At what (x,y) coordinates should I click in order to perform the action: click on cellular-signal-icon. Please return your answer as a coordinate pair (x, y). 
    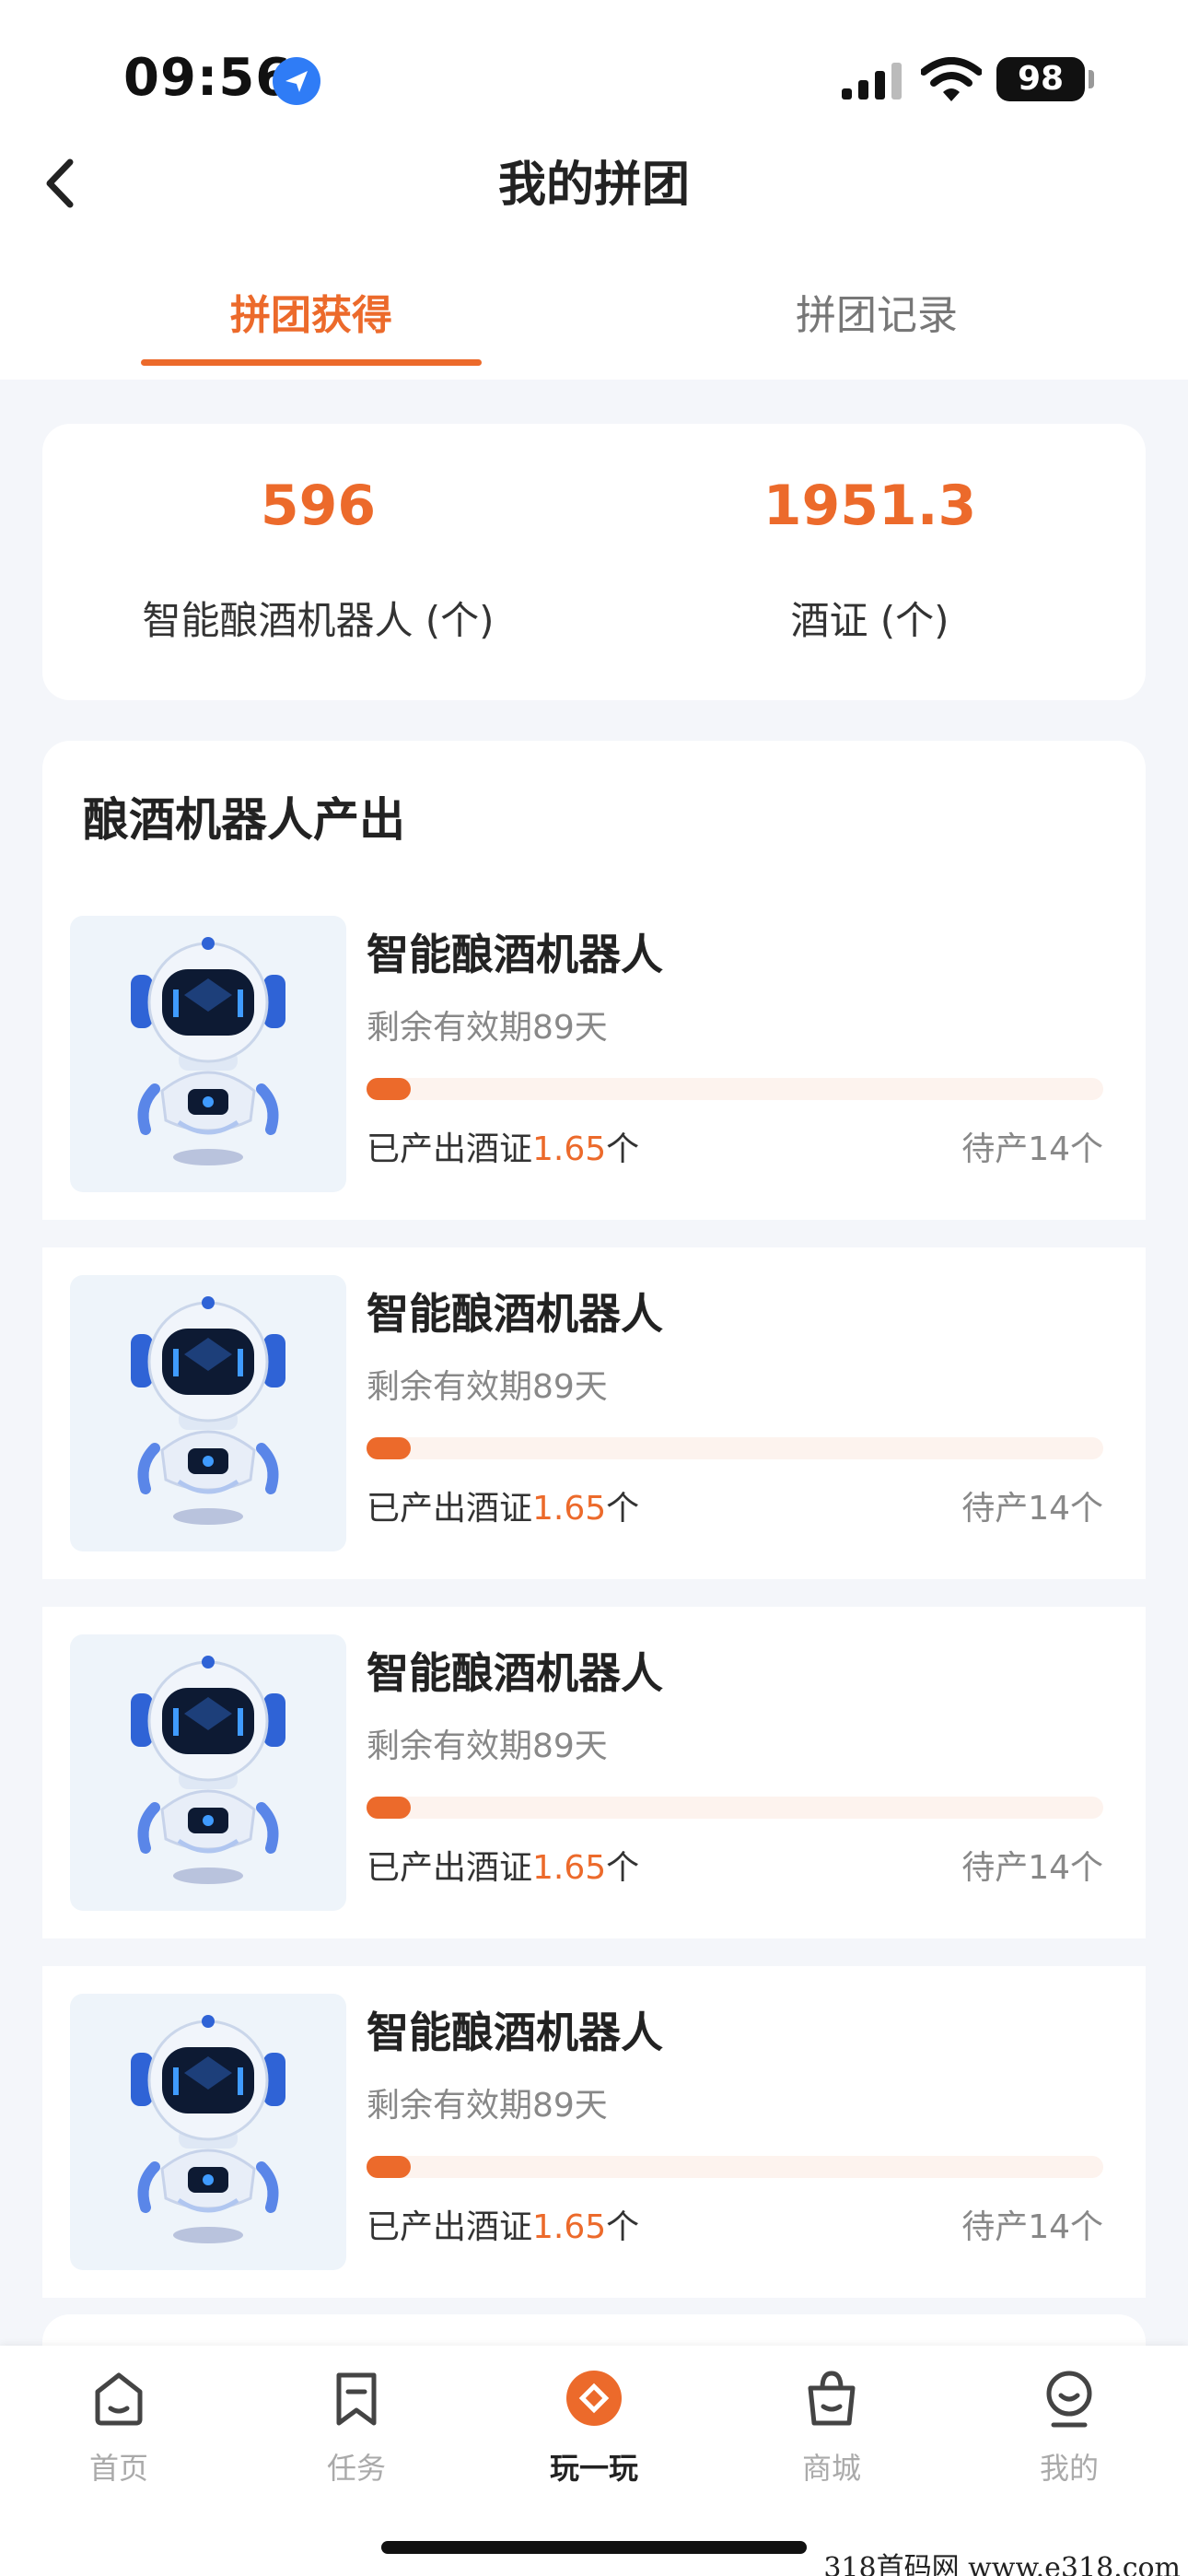
    Looking at the image, I should click on (872, 81).